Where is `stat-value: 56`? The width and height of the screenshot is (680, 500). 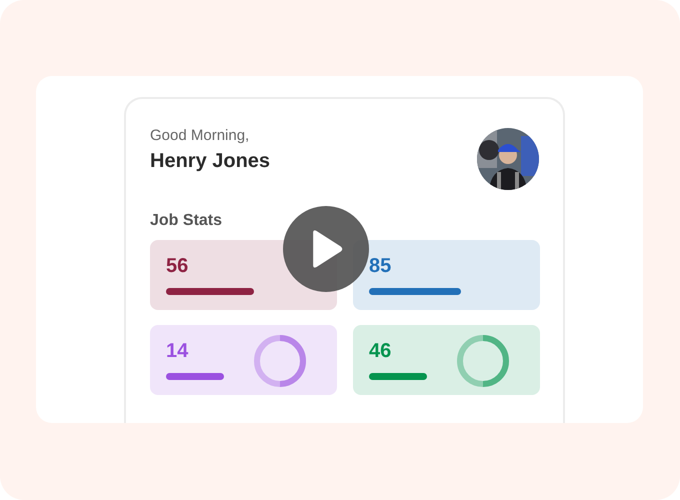
stat-value: 56 is located at coordinates (178, 266).